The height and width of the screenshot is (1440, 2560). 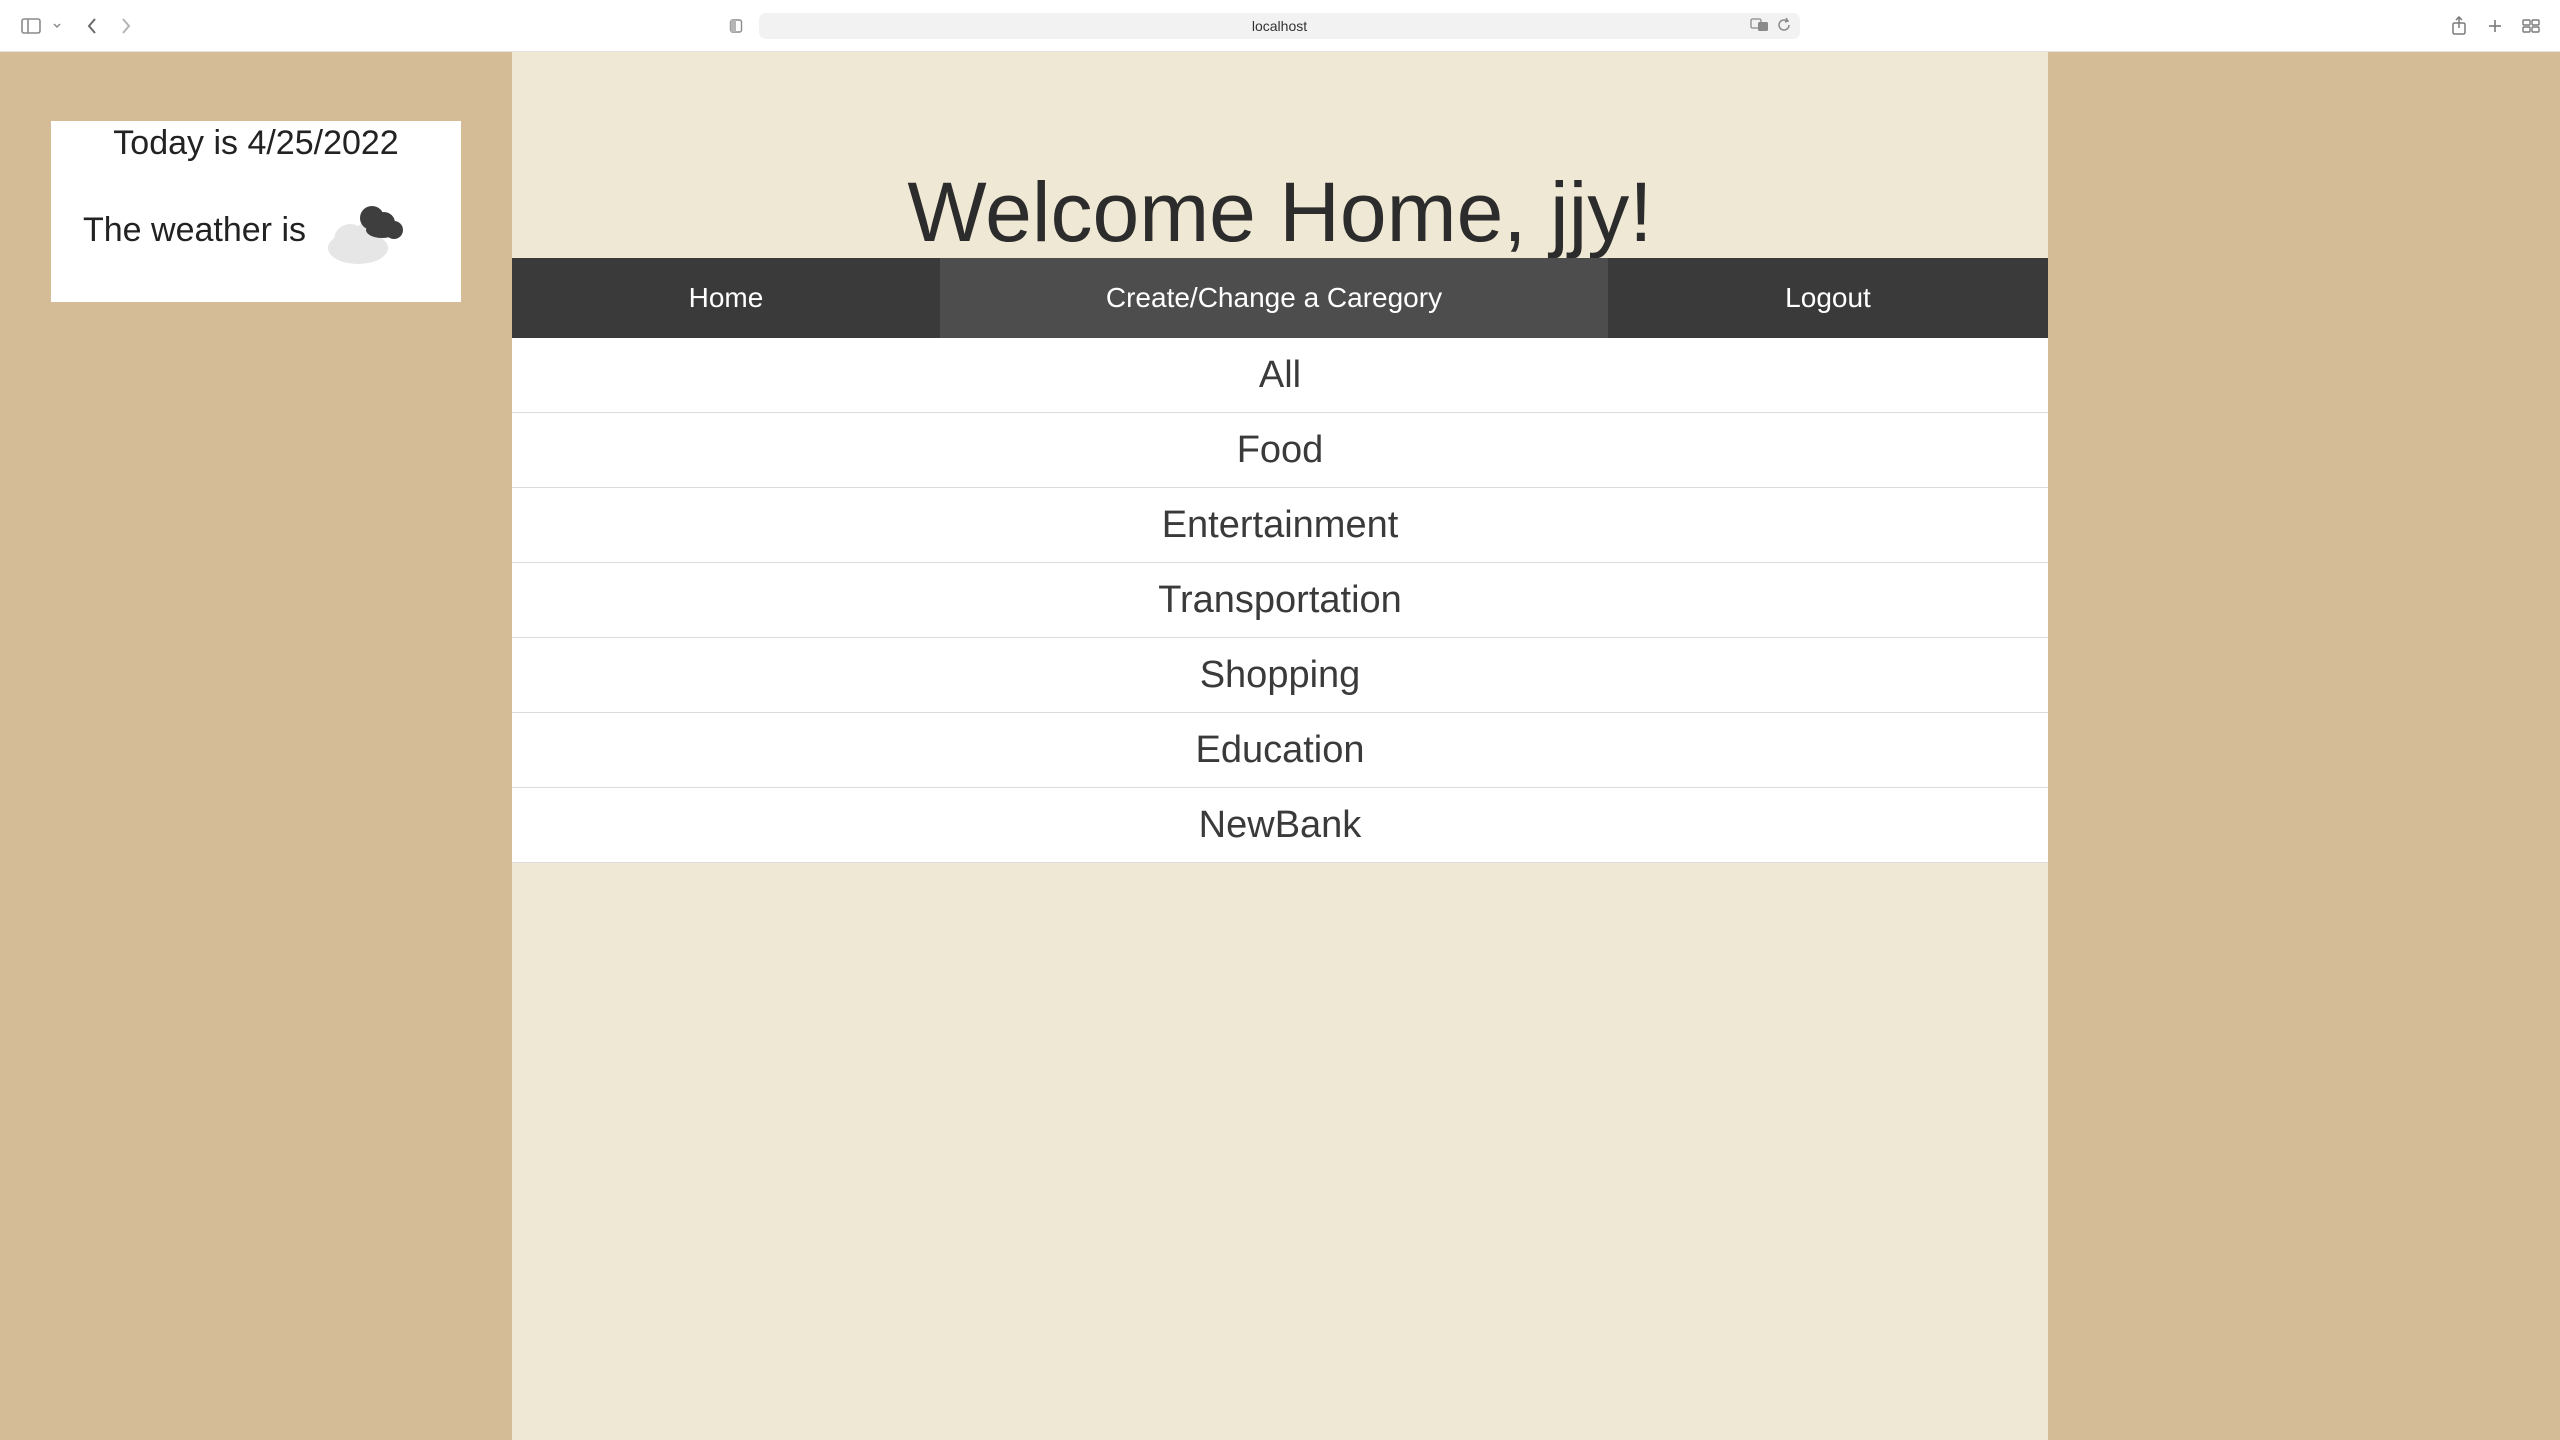 What do you see at coordinates (92, 26) in the screenshot?
I see `back-icon` at bounding box center [92, 26].